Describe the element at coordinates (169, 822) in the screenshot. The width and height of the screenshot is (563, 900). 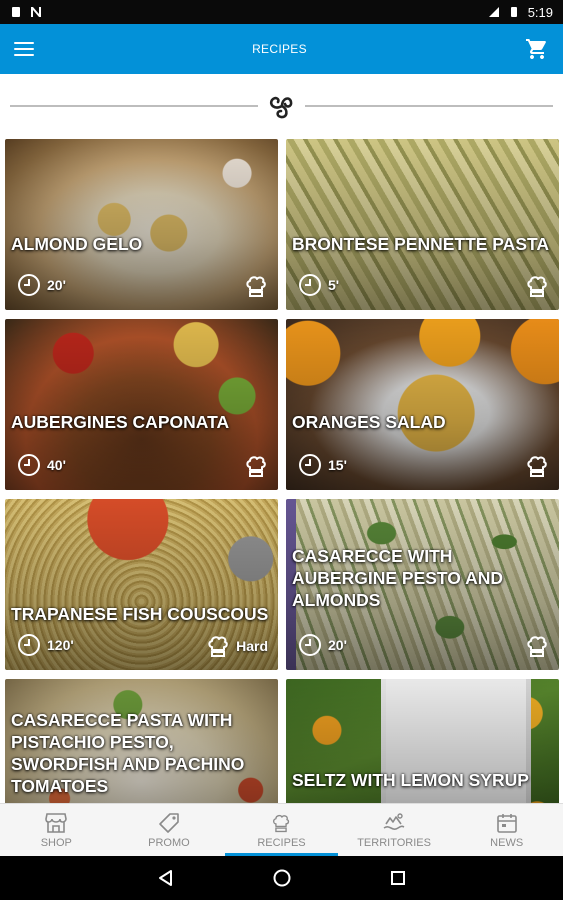
I see `tag-icon` at that location.